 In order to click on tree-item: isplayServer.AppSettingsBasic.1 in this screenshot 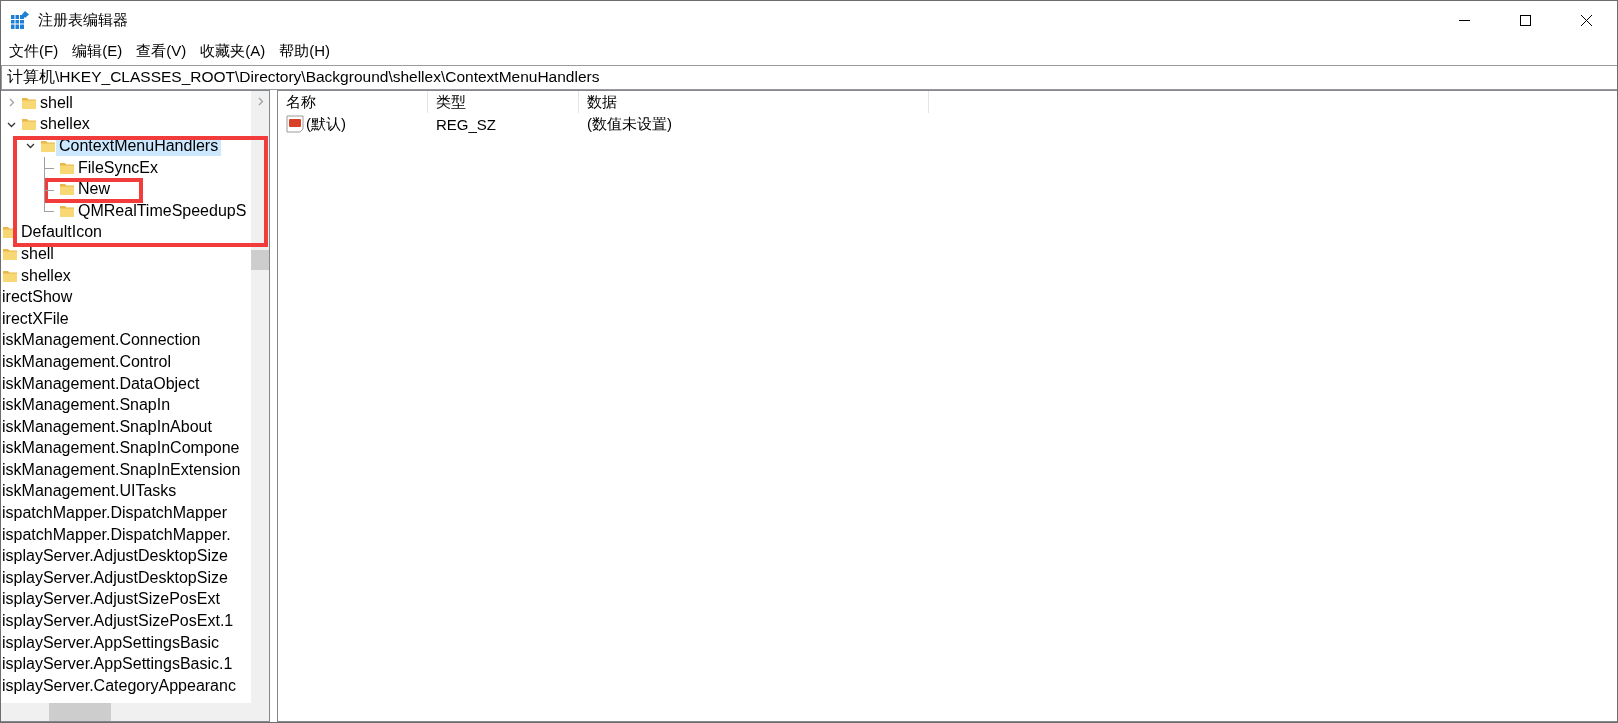, I will do `click(118, 664)`.